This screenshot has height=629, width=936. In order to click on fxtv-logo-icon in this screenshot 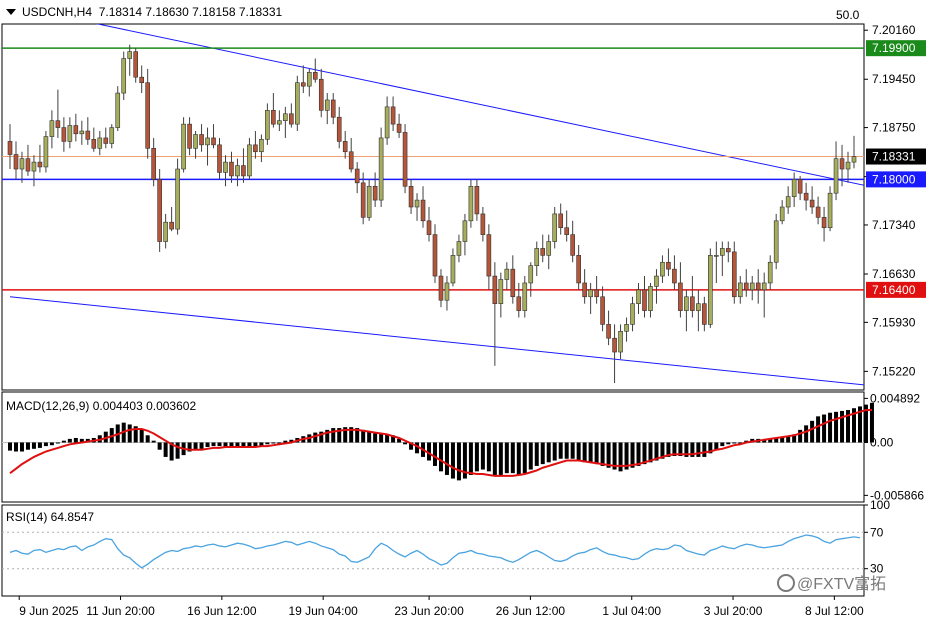, I will do `click(786, 583)`.